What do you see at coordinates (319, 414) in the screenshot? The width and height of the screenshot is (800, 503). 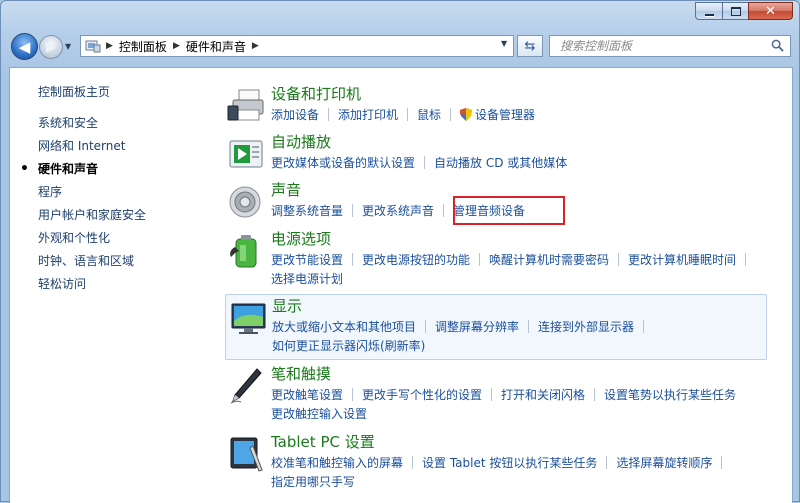 I see `link-change-touch-input-settings: 更改触控输入设置` at bounding box center [319, 414].